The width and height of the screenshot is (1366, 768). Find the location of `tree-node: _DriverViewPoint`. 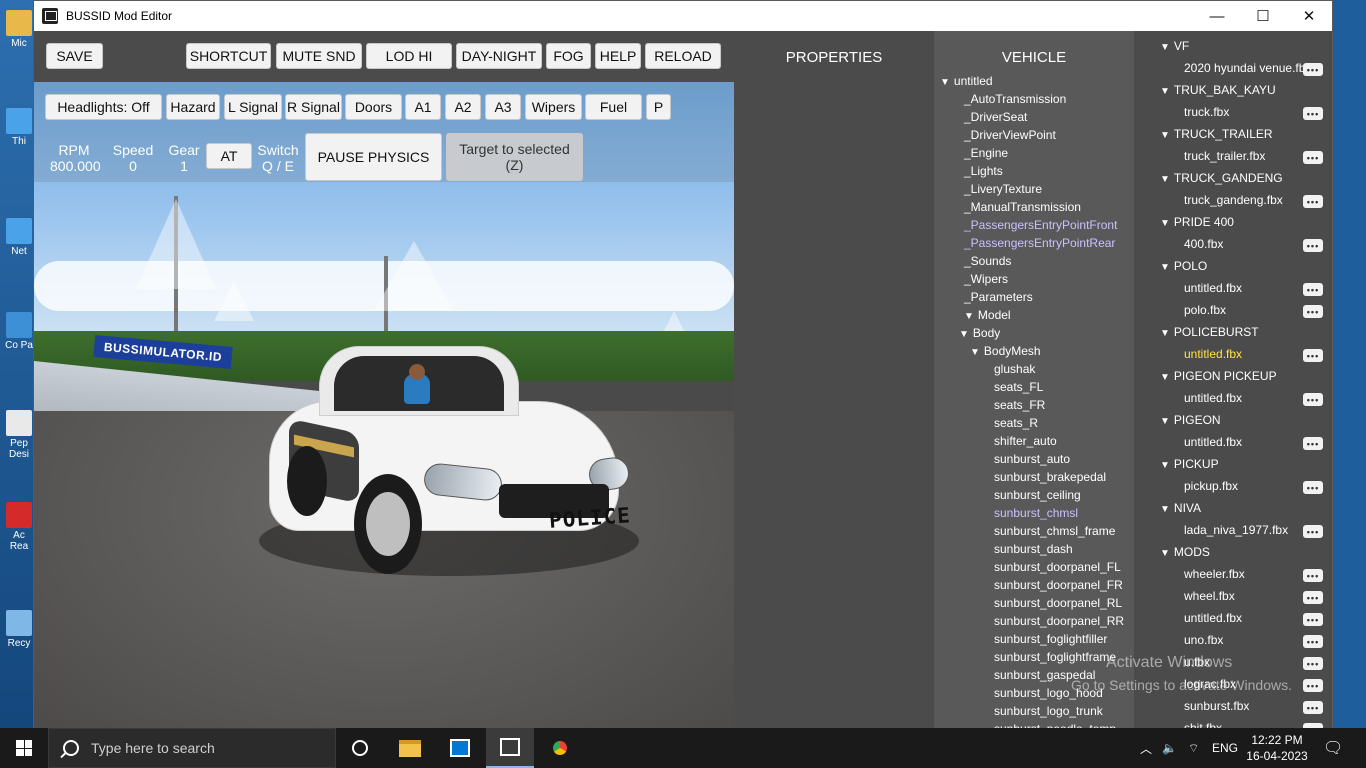

tree-node: _DriverViewPoint is located at coordinates (1010, 135).